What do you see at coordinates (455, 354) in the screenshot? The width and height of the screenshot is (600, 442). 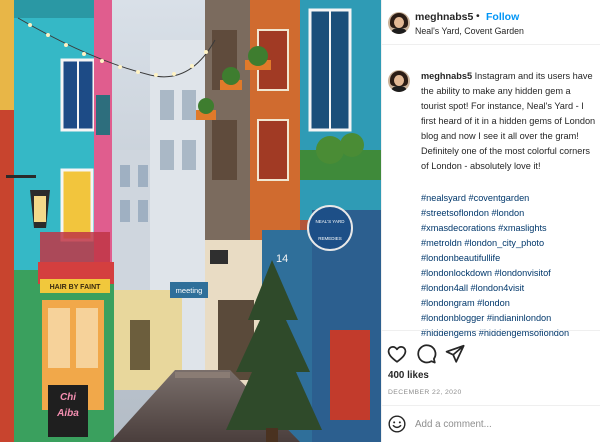 I see `share-icon` at bounding box center [455, 354].